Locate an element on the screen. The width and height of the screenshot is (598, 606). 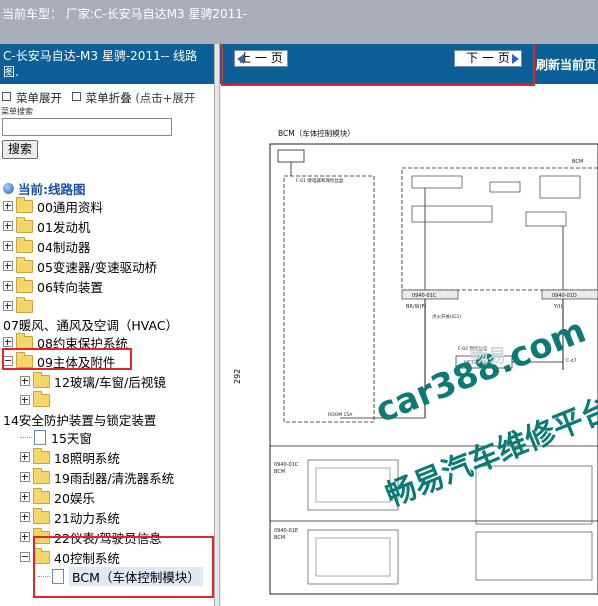
tree-item: 19雨刮器/清洗器系统 is located at coordinates (97, 477).